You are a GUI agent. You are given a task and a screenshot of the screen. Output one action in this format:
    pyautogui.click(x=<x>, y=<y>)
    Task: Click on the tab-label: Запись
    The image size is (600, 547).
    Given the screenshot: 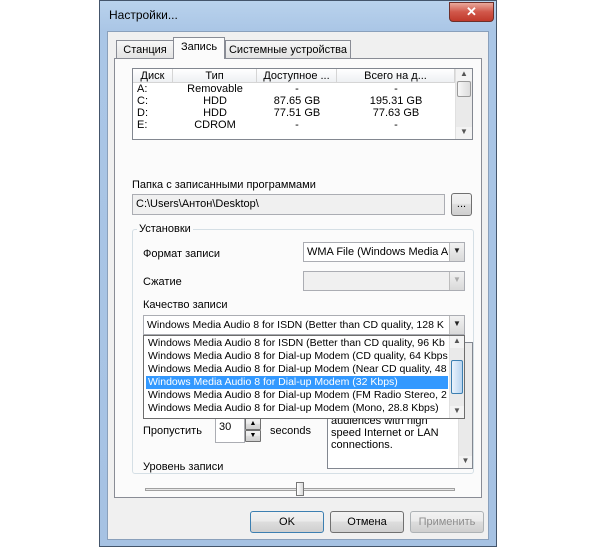 What is the action you would take?
    pyautogui.click(x=199, y=47)
    